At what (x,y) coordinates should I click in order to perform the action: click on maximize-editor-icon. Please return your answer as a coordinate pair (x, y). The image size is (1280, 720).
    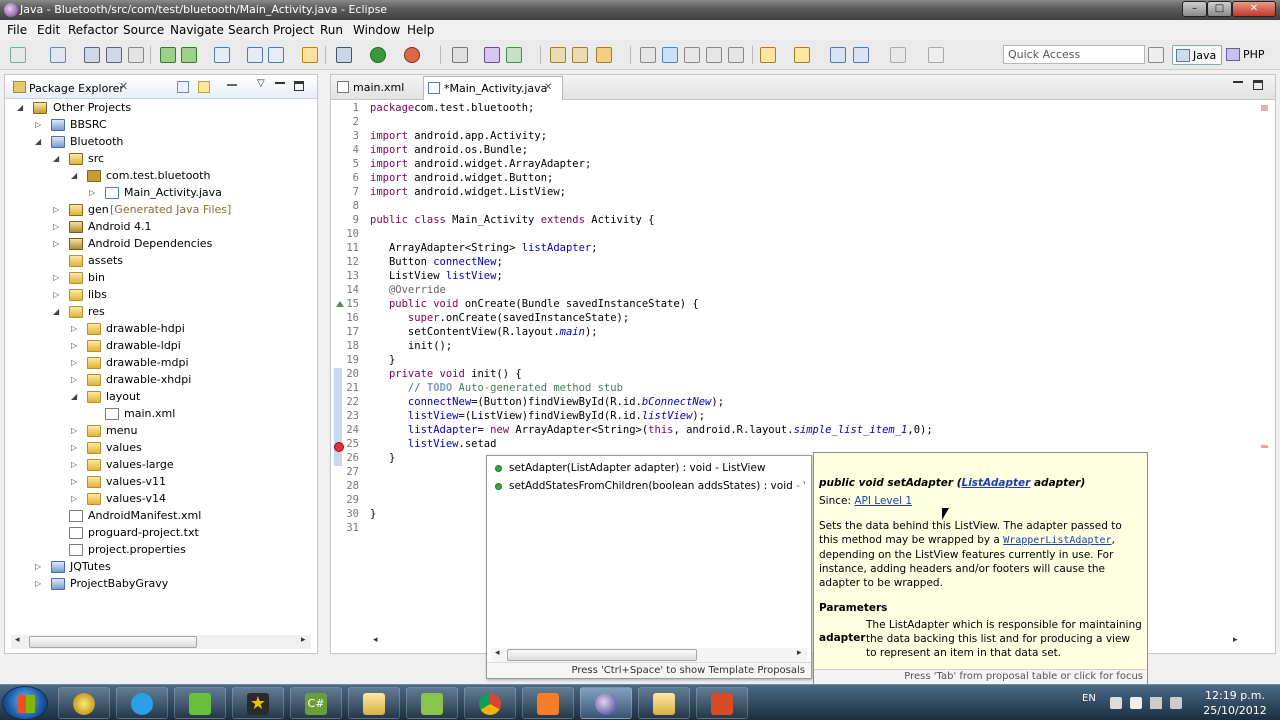
    Looking at the image, I should click on (1258, 85).